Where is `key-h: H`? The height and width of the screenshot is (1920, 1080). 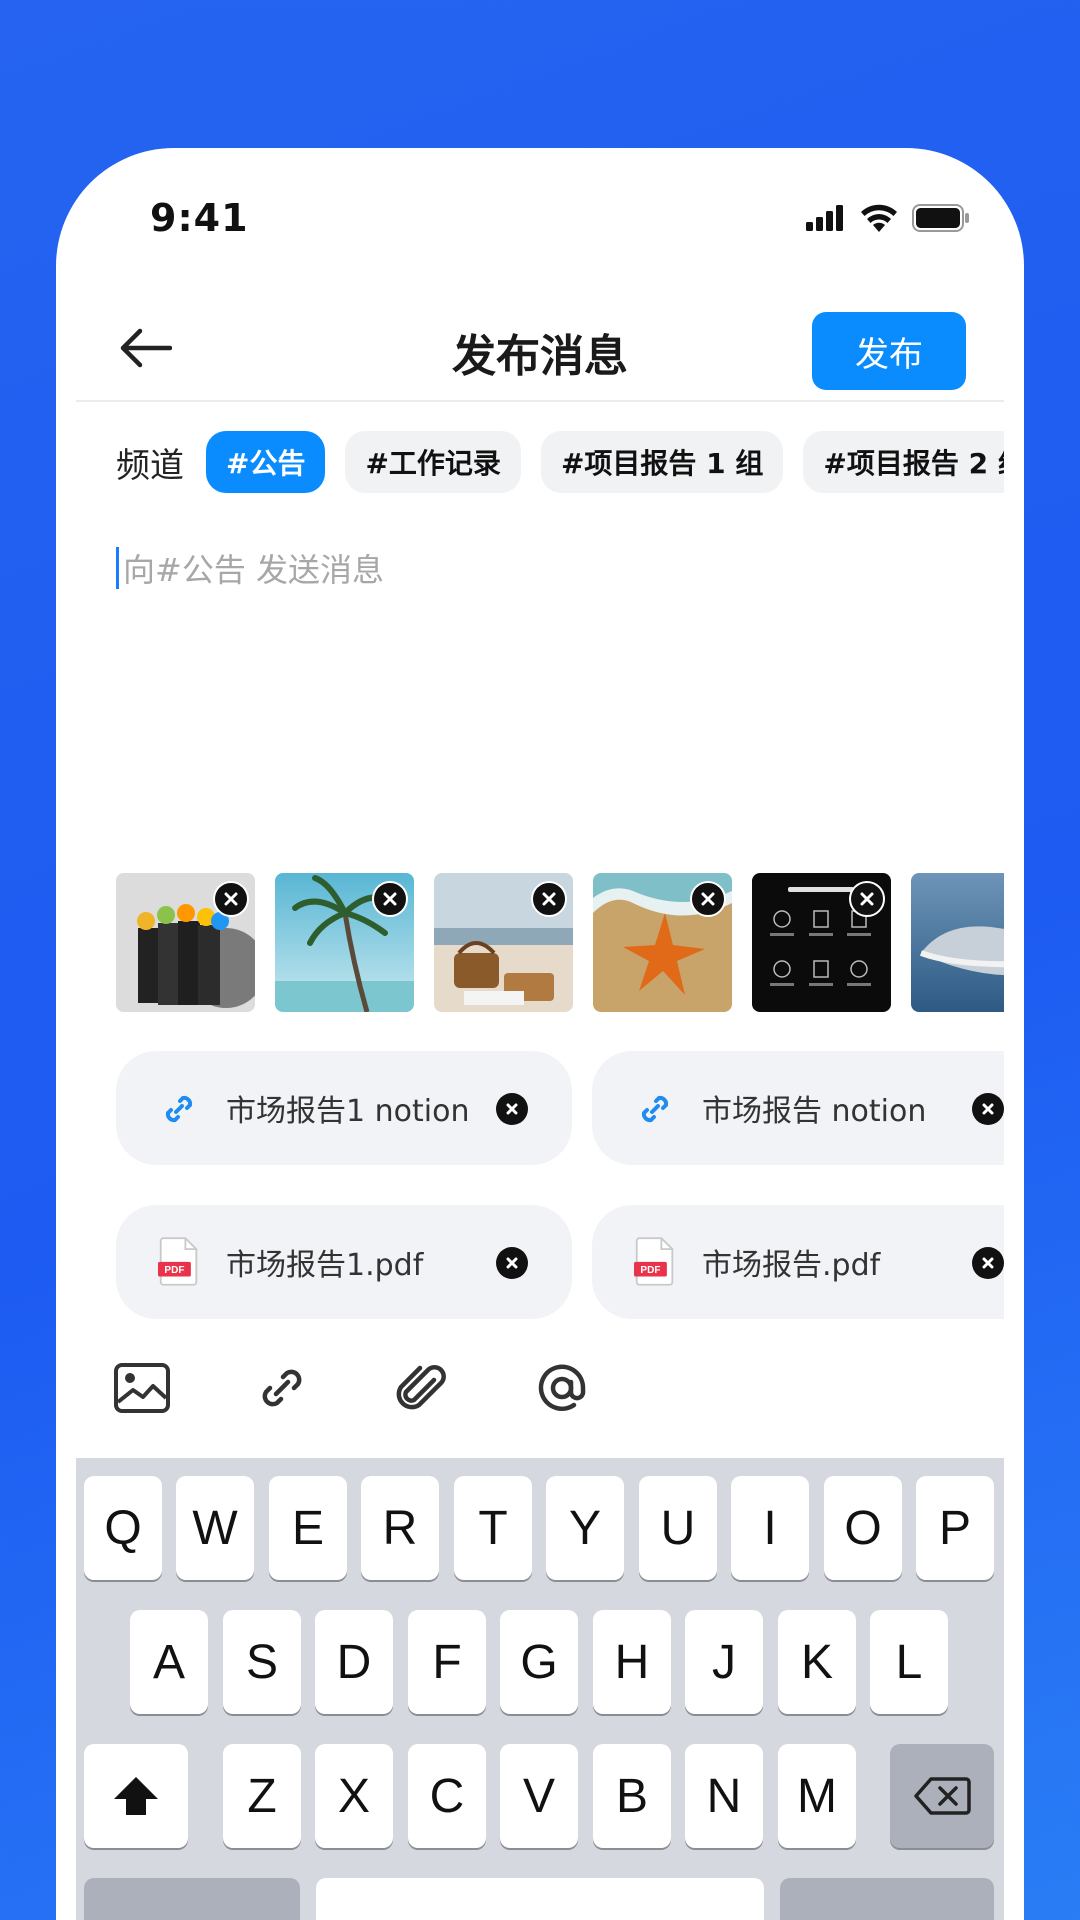 key-h: H is located at coordinates (632, 1662).